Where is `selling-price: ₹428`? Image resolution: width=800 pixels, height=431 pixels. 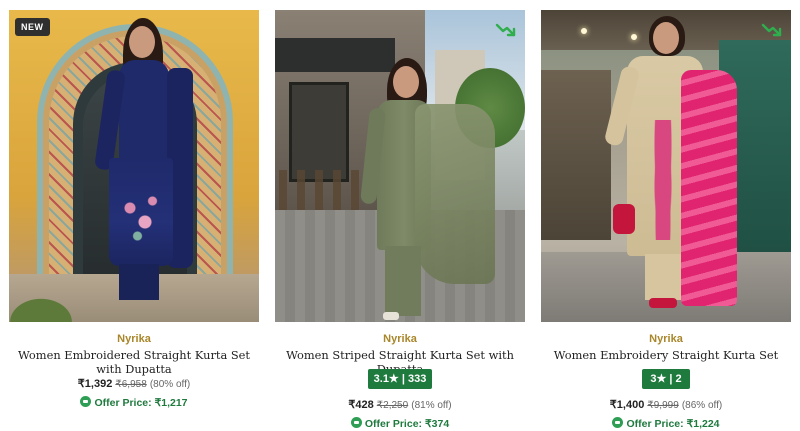 selling-price: ₹428 is located at coordinates (361, 405).